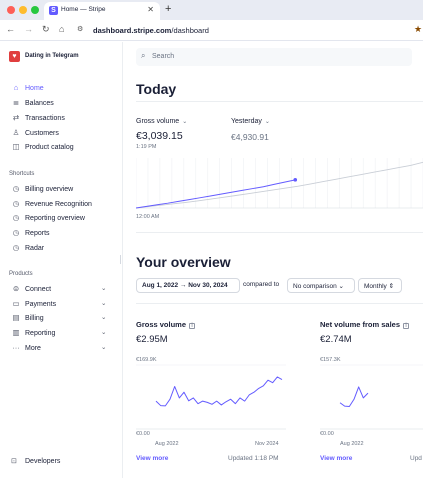  Describe the element at coordinates (250, 137) in the screenshot. I see `yesterday-value: €4,930.91` at that location.